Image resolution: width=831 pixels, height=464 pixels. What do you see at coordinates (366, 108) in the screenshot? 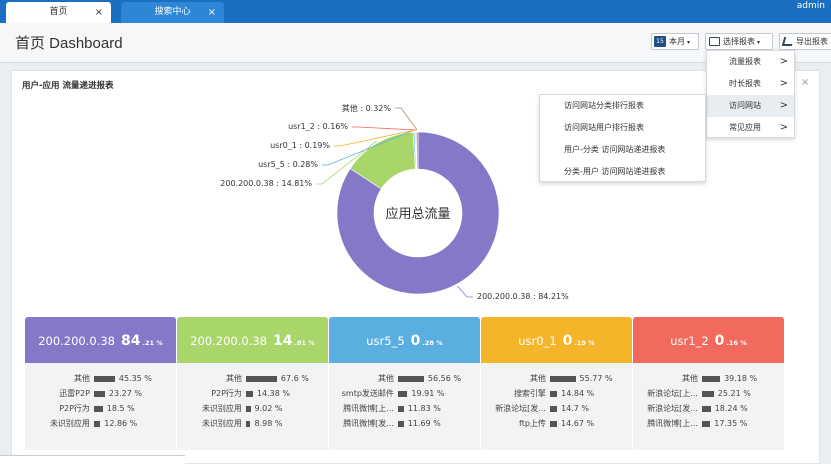
I see `pie-slice-label: 其他 : 0.32%` at bounding box center [366, 108].